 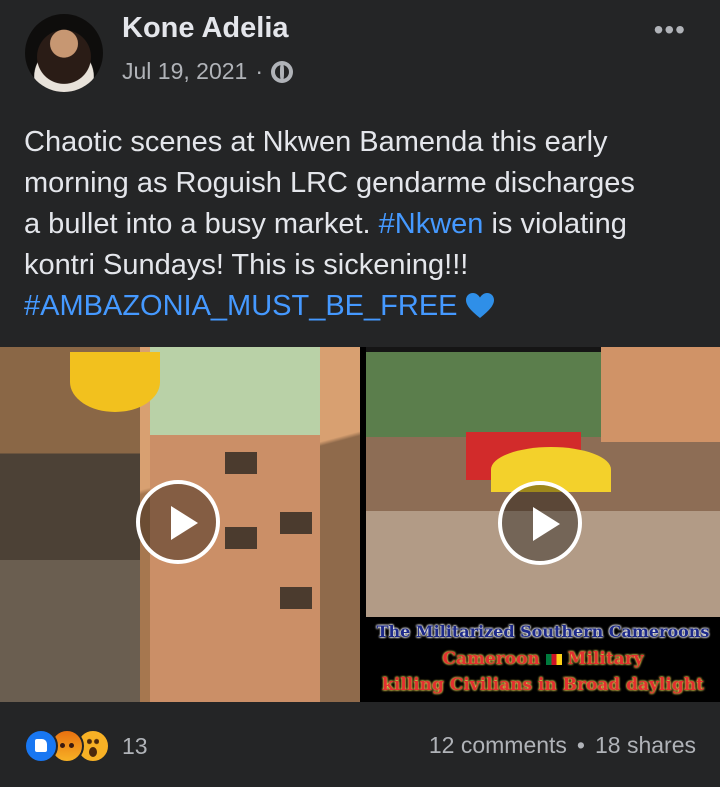 What do you see at coordinates (241, 306) in the screenshot?
I see `hashtag-link: #AMBAZONIA_MUST_BE_FREE` at bounding box center [241, 306].